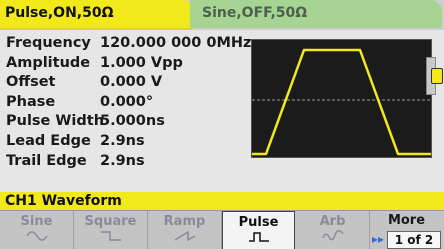  Describe the element at coordinates (437, 76) in the screenshot. I see `offset-marker-handle` at that location.